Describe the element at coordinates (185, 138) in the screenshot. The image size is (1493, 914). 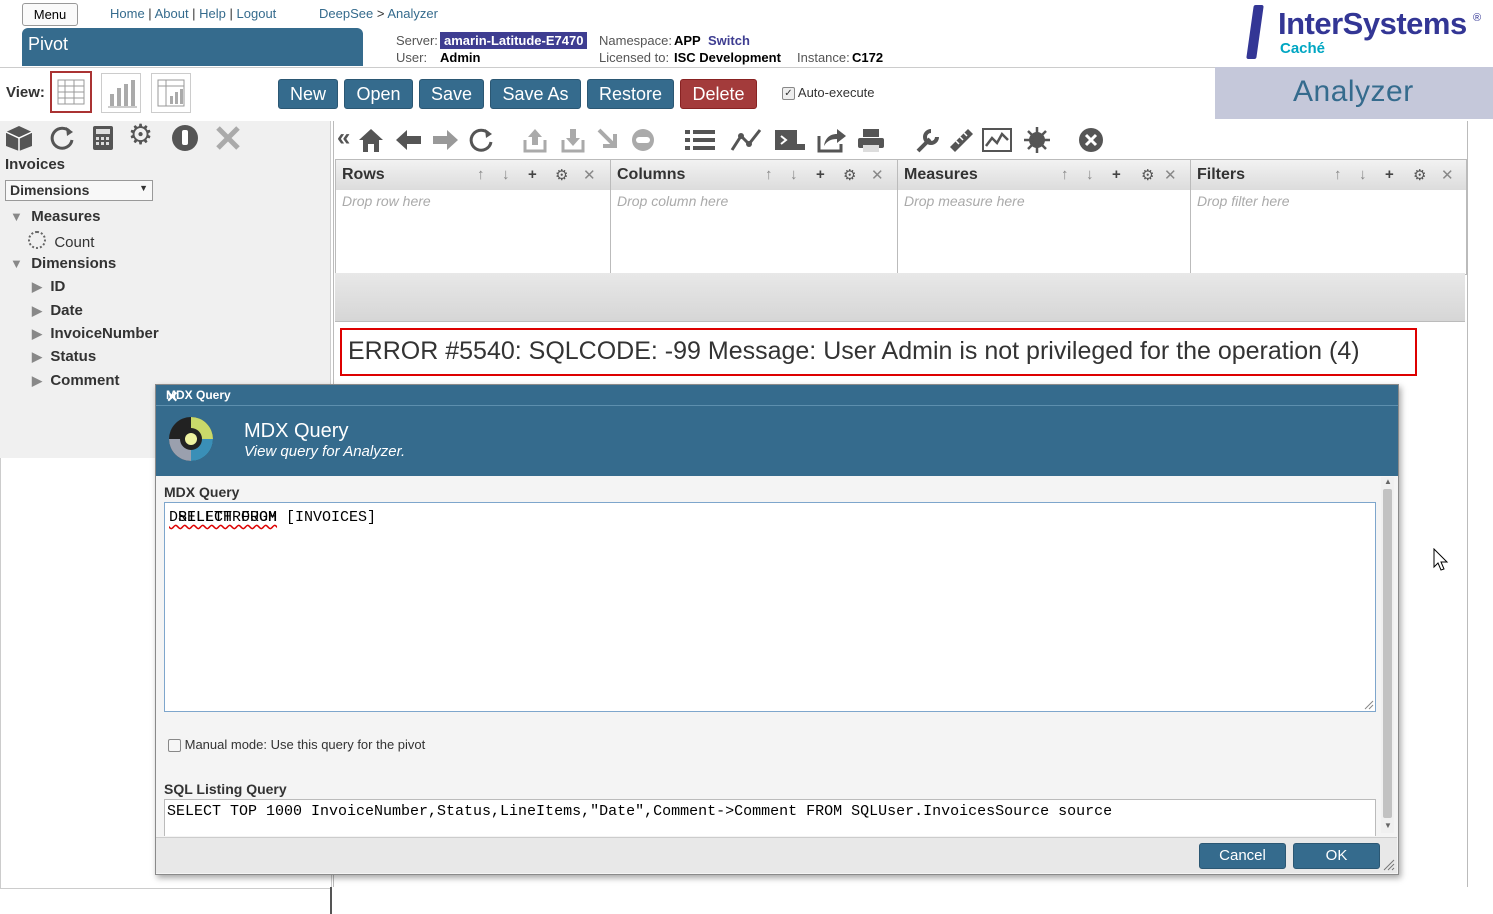
I see `info-icon` at that location.